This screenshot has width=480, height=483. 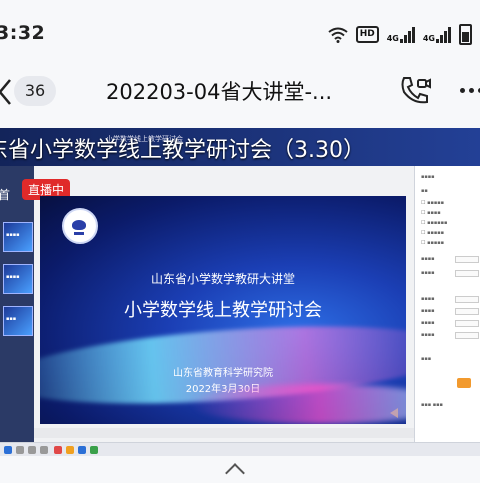 What do you see at coordinates (431, 213) in the screenshot?
I see `settings-line: ☐ ▪▪▪▪` at bounding box center [431, 213].